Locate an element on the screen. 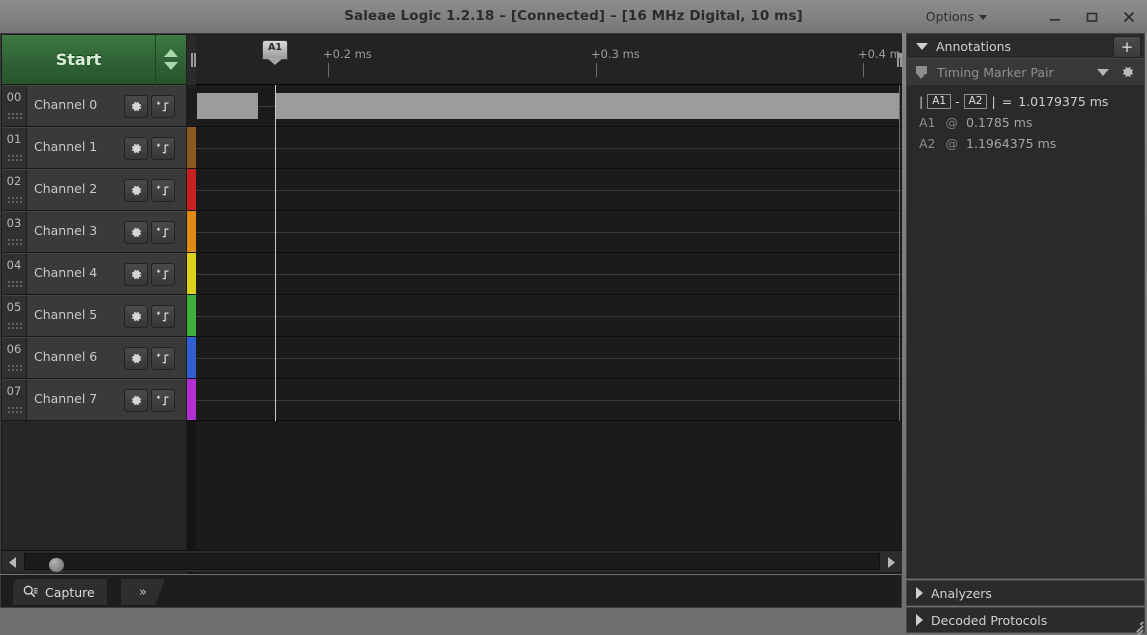 The height and width of the screenshot is (635, 1147). channel-name: Channel 4 is located at coordinates (66, 272).